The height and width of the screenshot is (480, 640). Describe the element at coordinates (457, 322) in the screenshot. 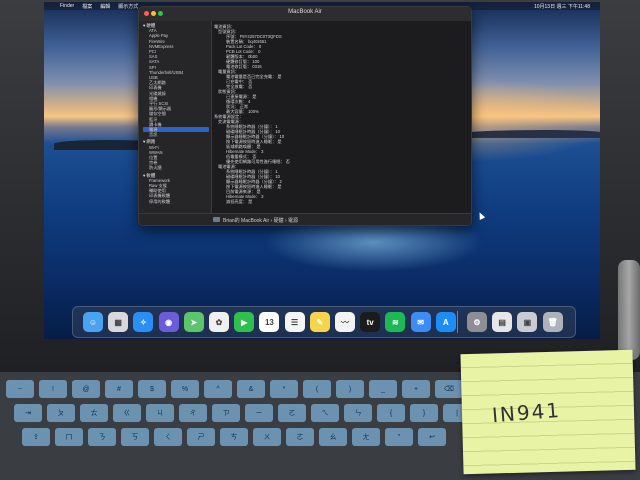

I see `dock-separator` at that location.